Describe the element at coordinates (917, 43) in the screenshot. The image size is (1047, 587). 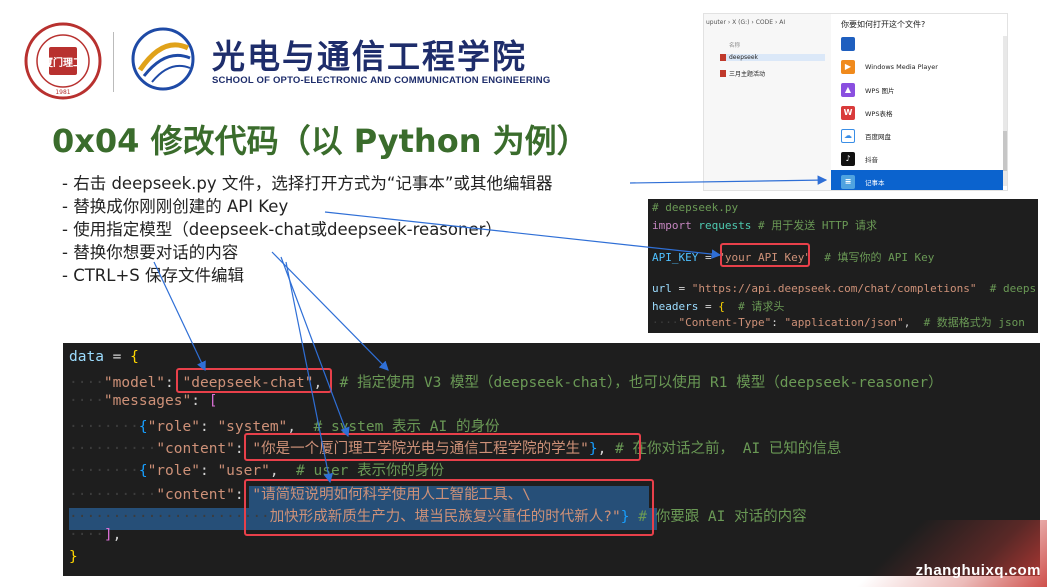
I see `app-option` at that location.